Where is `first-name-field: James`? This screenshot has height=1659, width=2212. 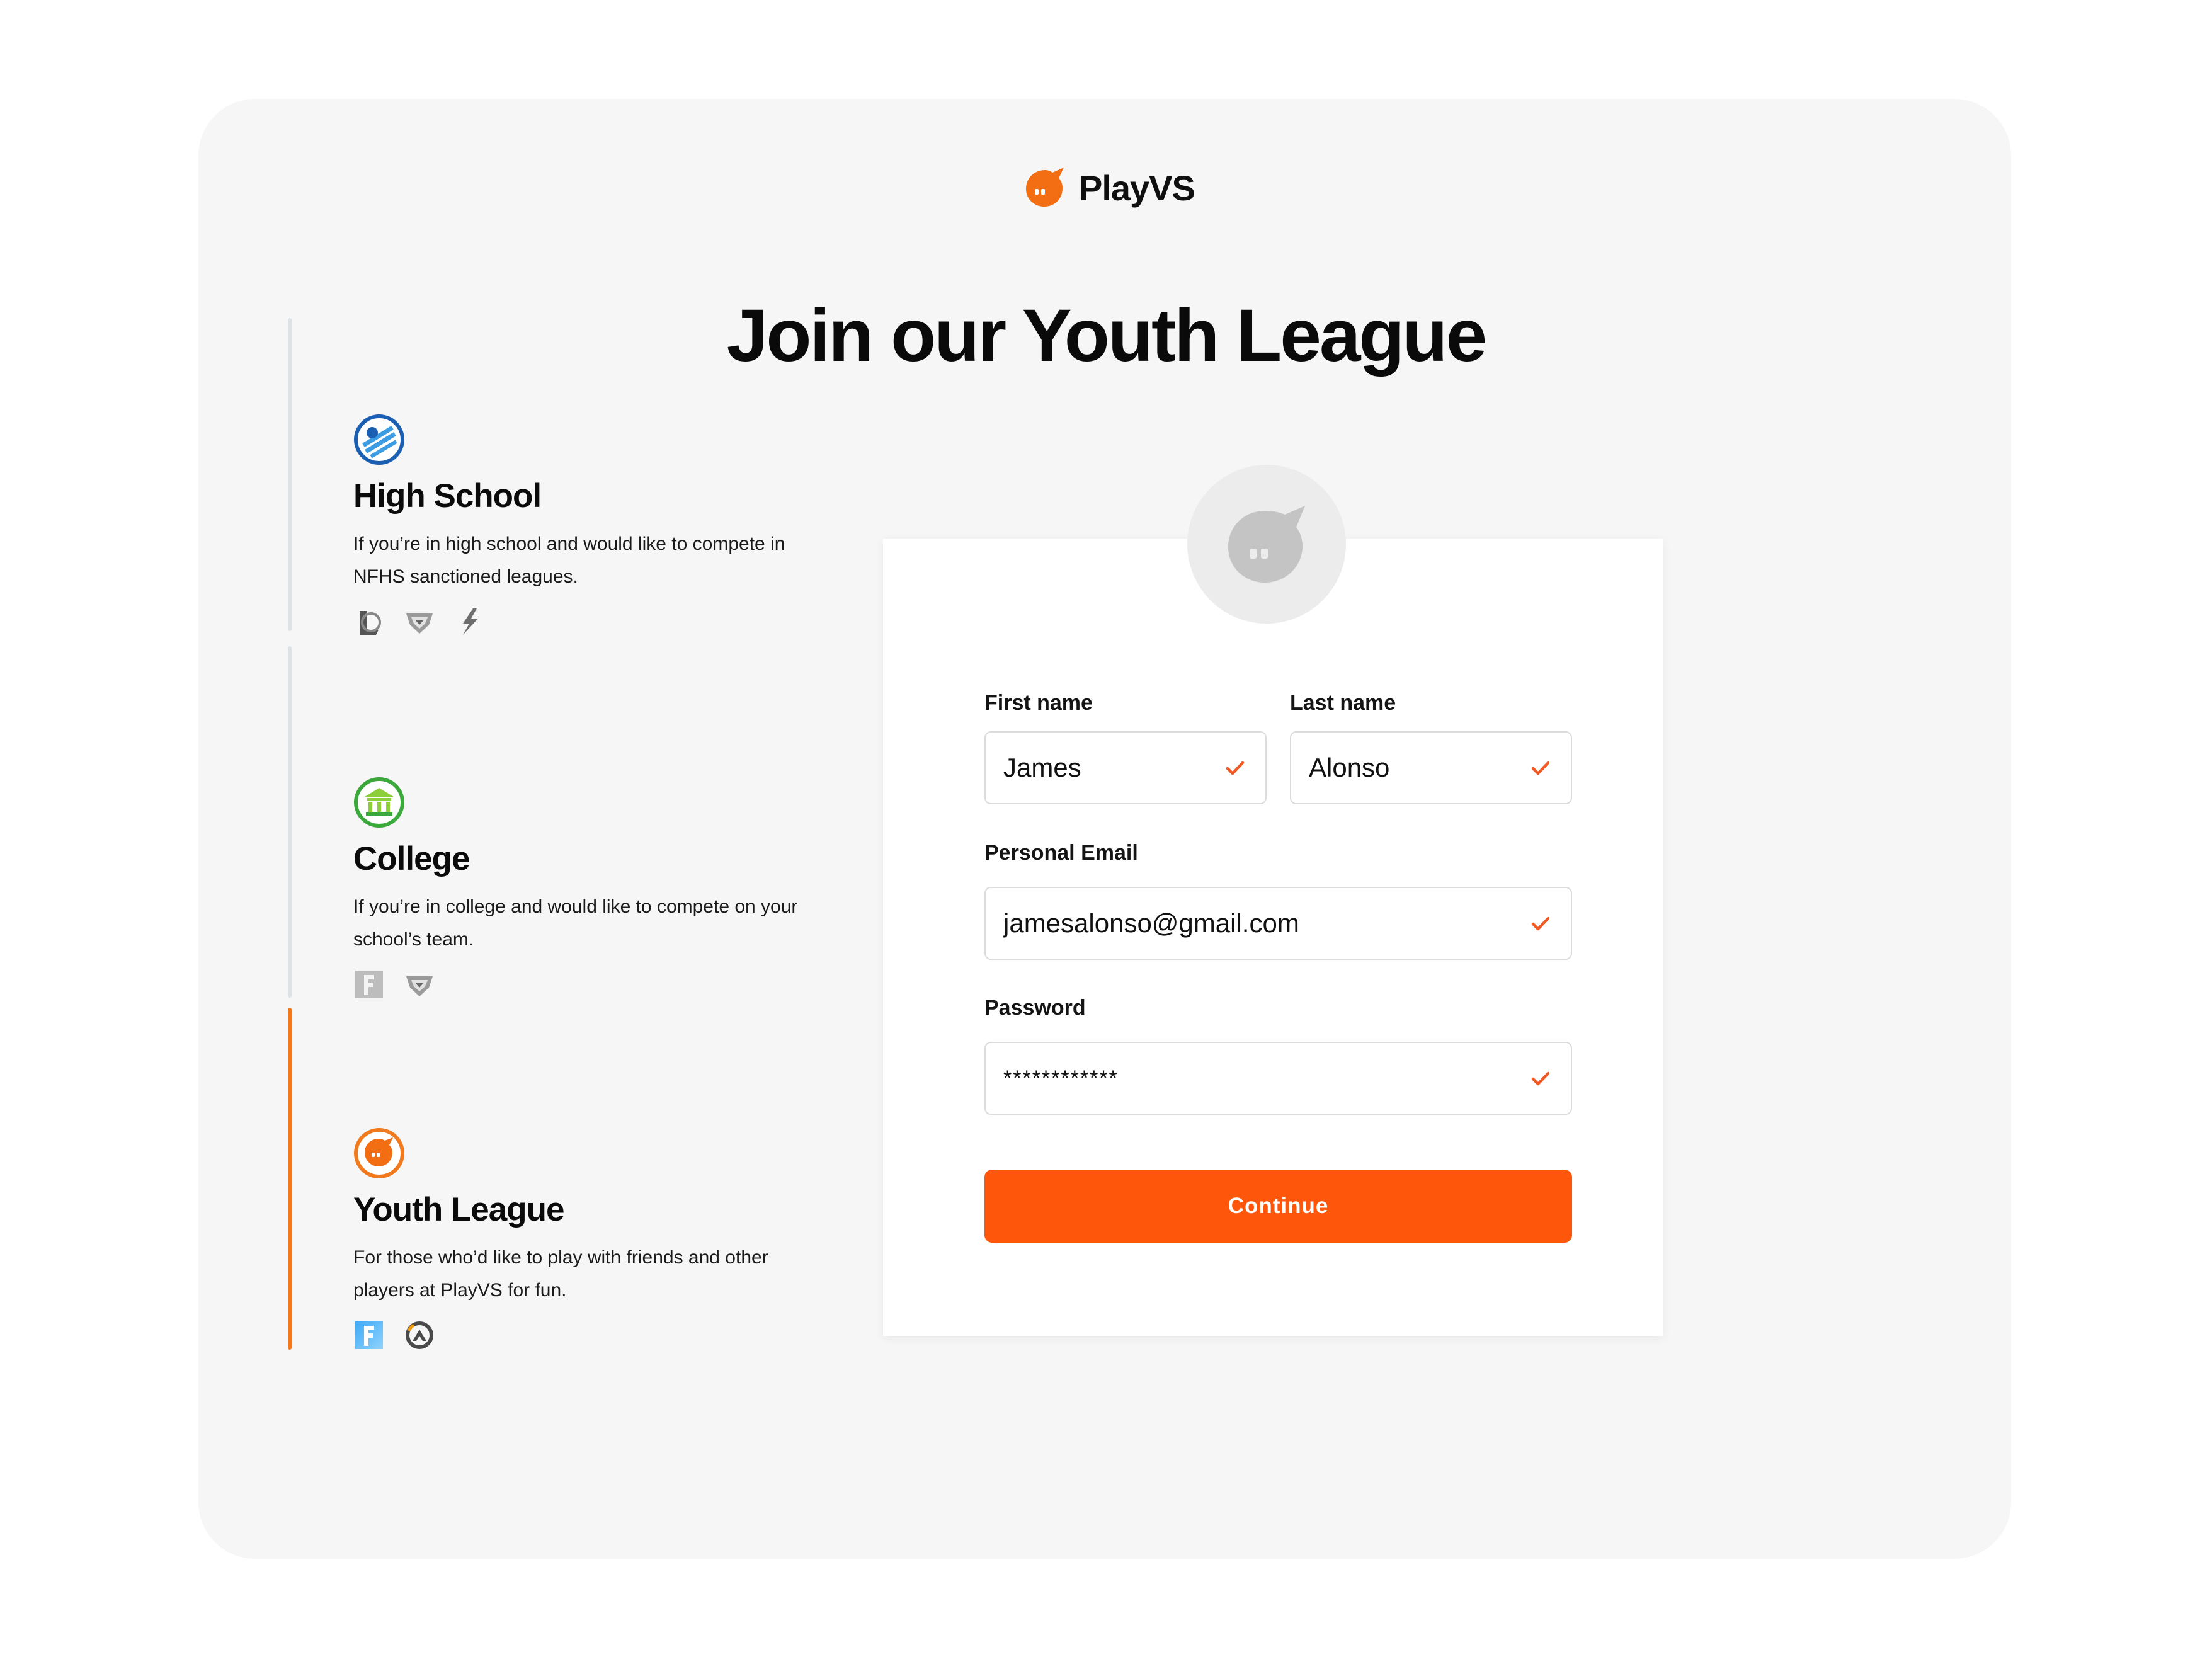 first-name-field: James is located at coordinates (1125, 767).